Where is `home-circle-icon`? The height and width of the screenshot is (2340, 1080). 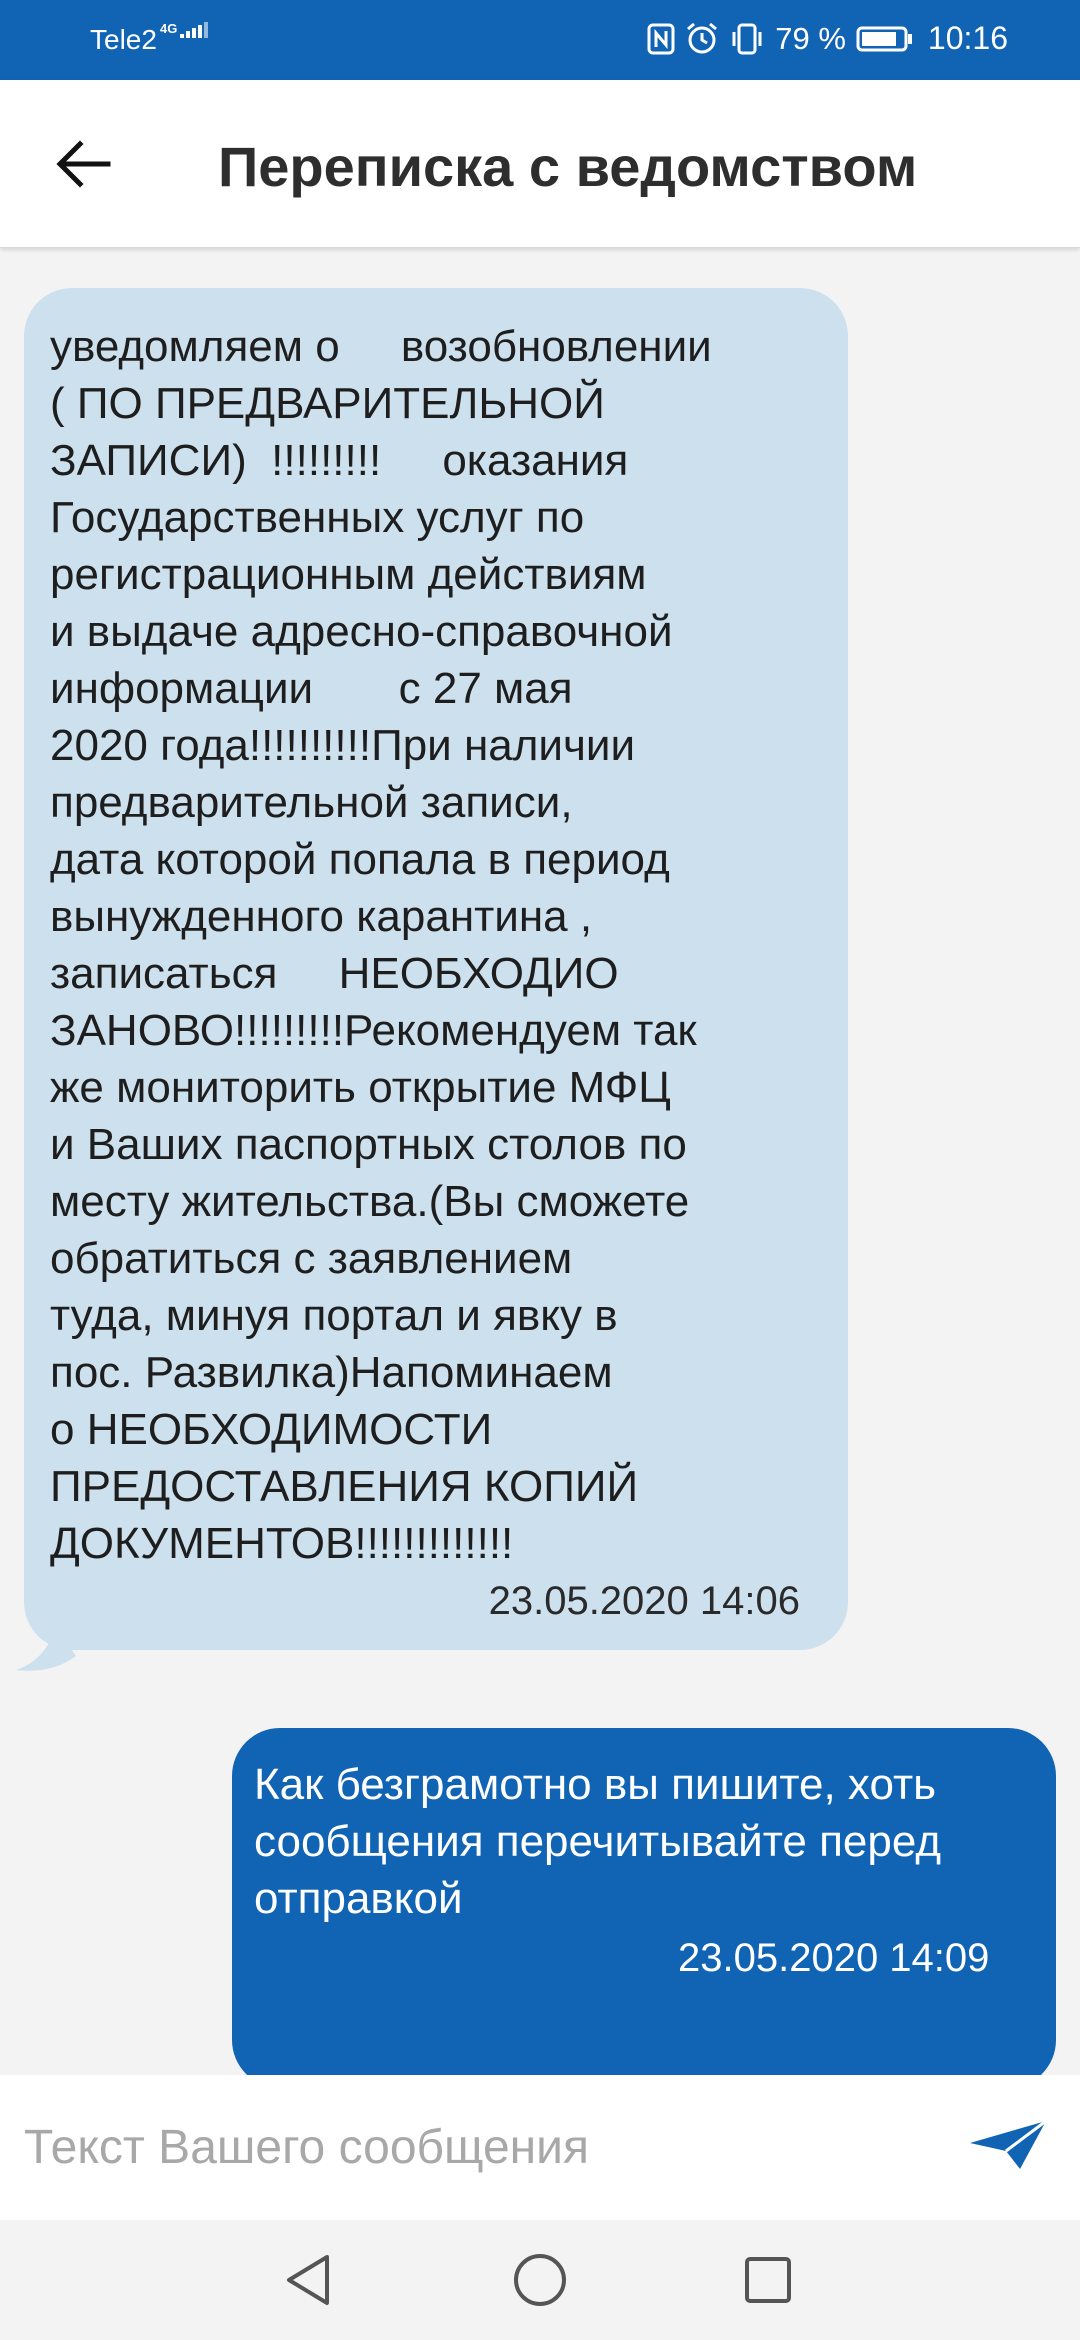
home-circle-icon is located at coordinates (540, 2280).